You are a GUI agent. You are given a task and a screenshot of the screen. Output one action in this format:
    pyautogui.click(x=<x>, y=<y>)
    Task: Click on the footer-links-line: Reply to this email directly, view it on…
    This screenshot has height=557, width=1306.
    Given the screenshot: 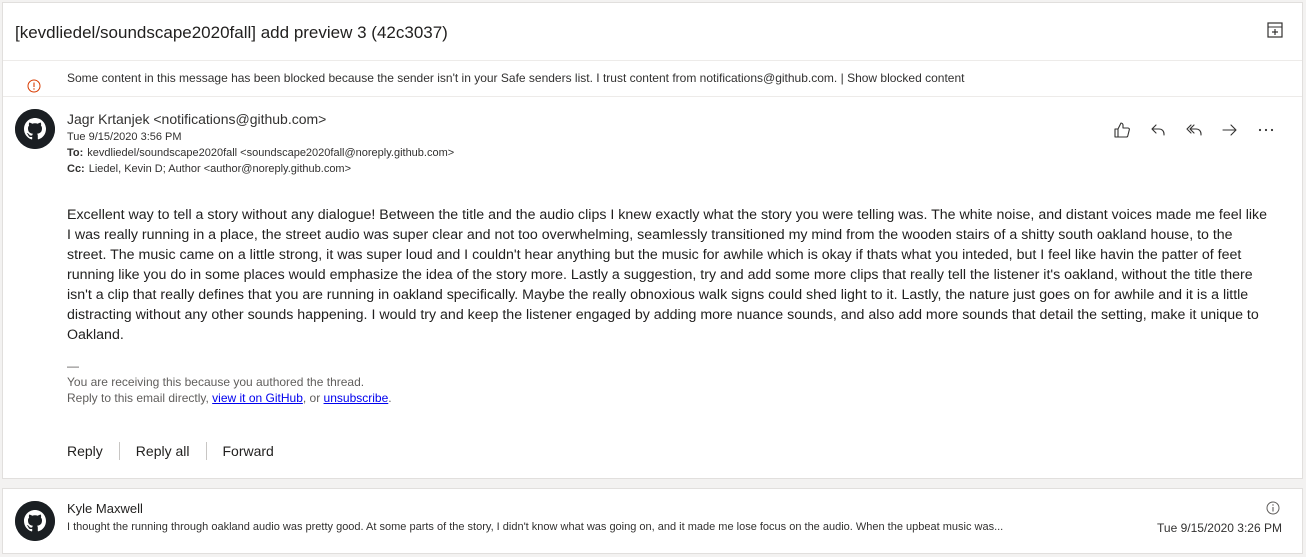 What is the action you would take?
    pyautogui.click(x=229, y=398)
    